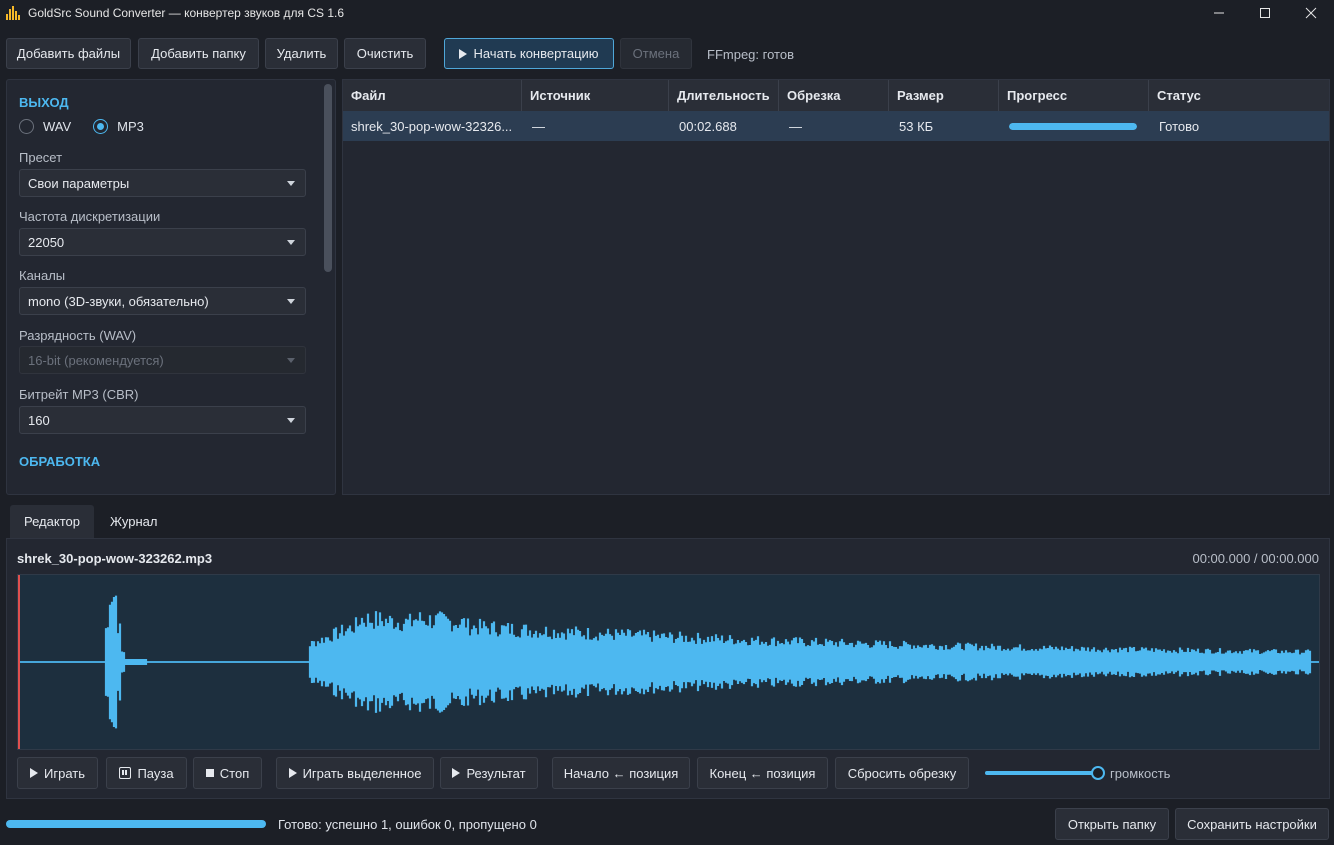  What do you see at coordinates (57, 126) in the screenshot?
I see `wav-radio-label: WAV` at bounding box center [57, 126].